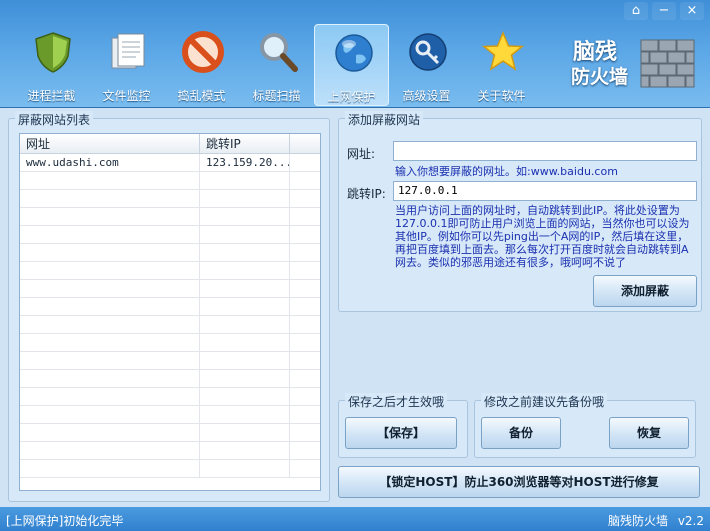 Image resolution: width=710 pixels, height=531 pixels. I want to click on minimize-button: −, so click(664, 11).